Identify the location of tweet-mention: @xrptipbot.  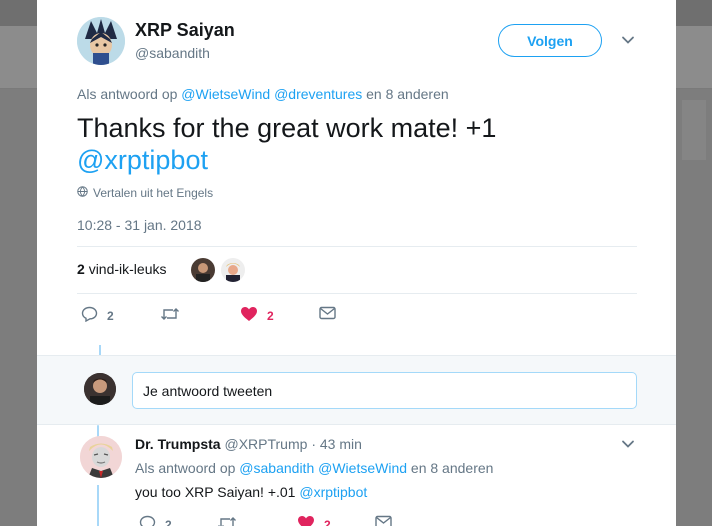
(142, 160).